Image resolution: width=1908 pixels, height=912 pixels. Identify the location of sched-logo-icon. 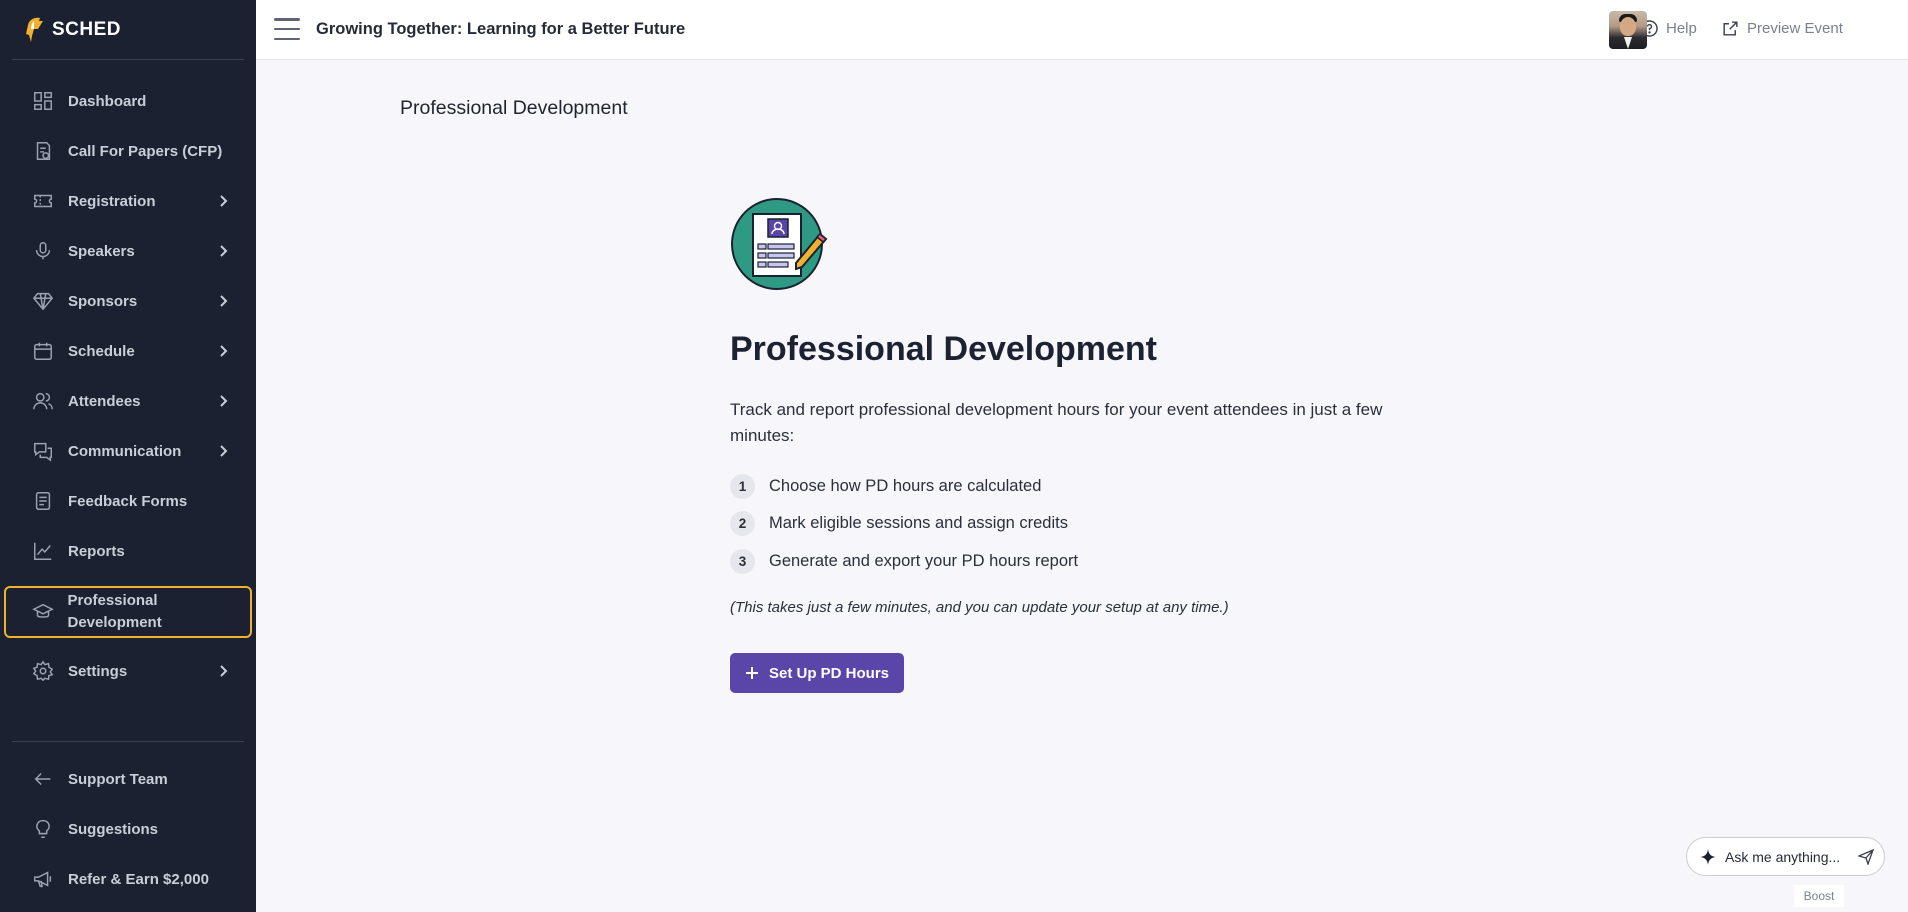
(34, 29).